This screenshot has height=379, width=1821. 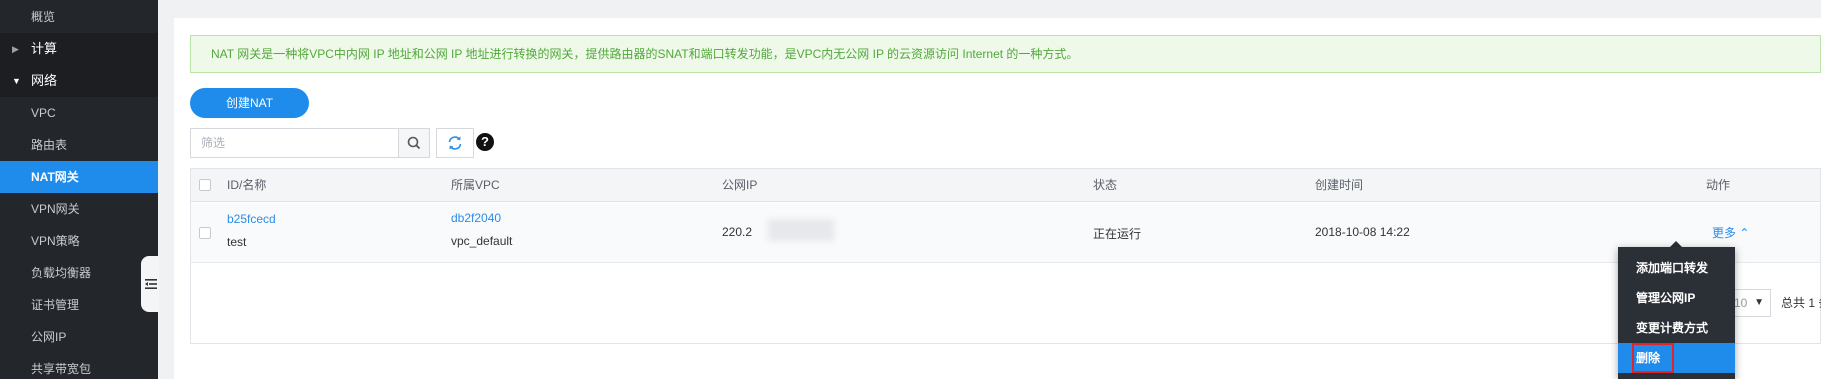 I want to click on page-size-value: 10, so click(x=1741, y=303).